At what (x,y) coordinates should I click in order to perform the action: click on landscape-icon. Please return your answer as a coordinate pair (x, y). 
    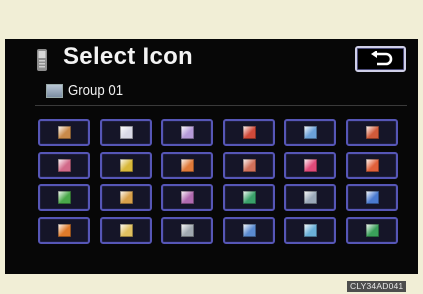
    Looking at the image, I should click on (310, 230).